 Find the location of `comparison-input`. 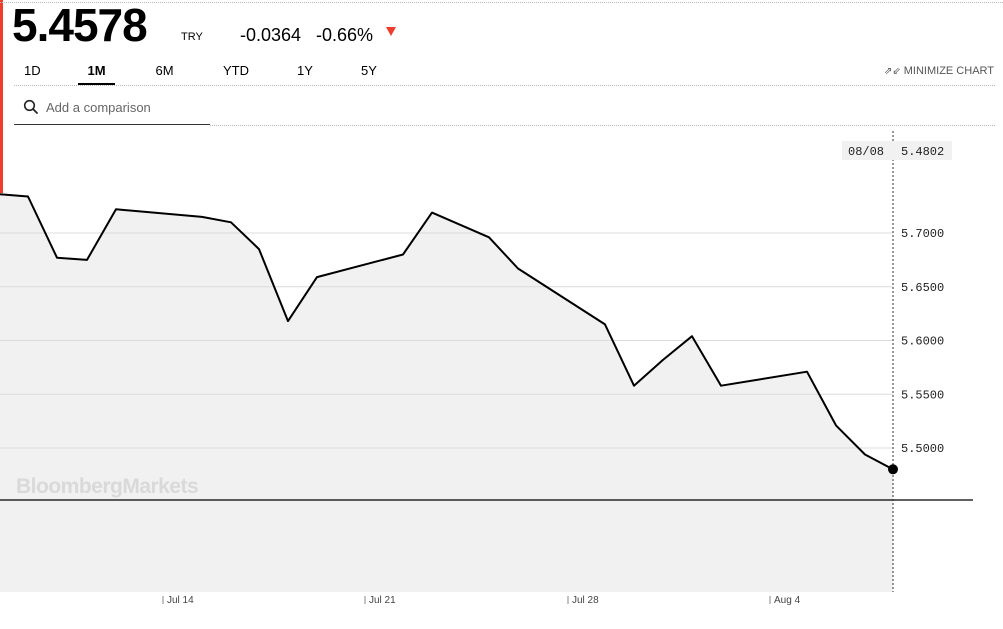

comparison-input is located at coordinates (126, 107).